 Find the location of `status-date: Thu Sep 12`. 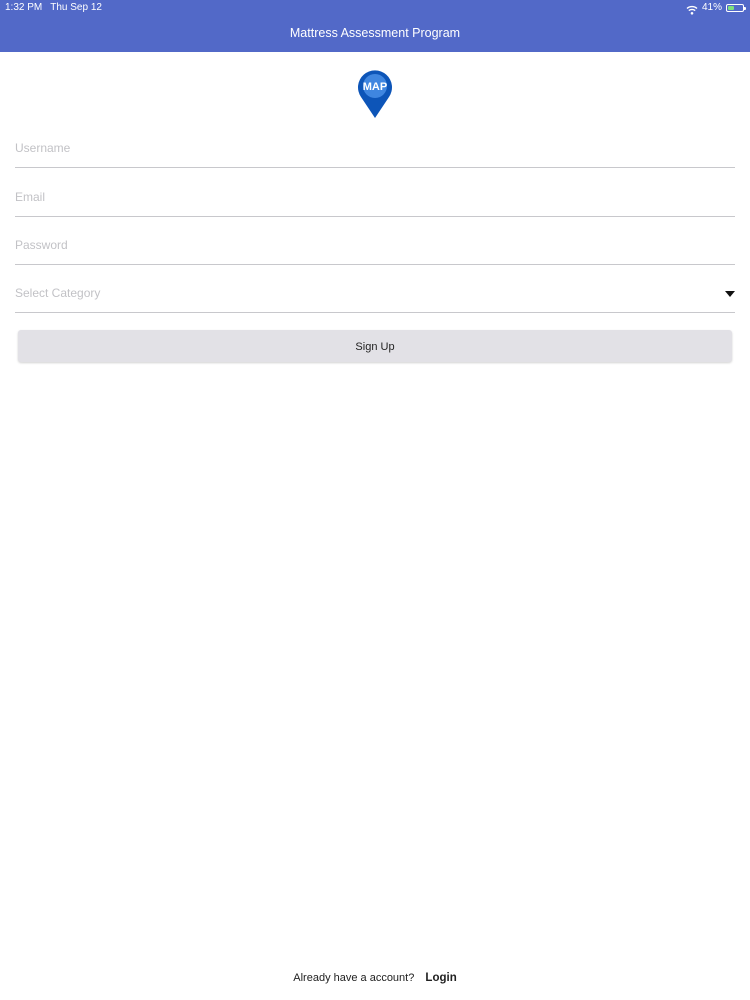

status-date: Thu Sep 12 is located at coordinates (76, 7).